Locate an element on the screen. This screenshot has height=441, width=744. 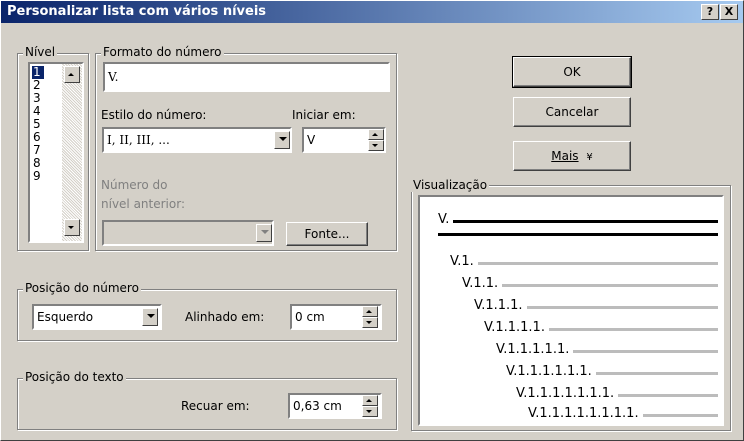
level-listbox: 1 2 3 4 5 6 7 8 9 is located at coordinates (56, 152).